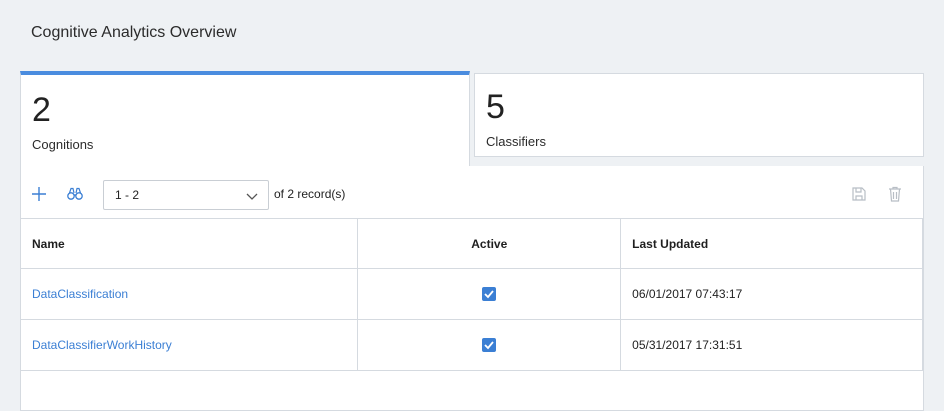 This screenshot has height=411, width=944. I want to click on column-header-name: Name, so click(190, 243).